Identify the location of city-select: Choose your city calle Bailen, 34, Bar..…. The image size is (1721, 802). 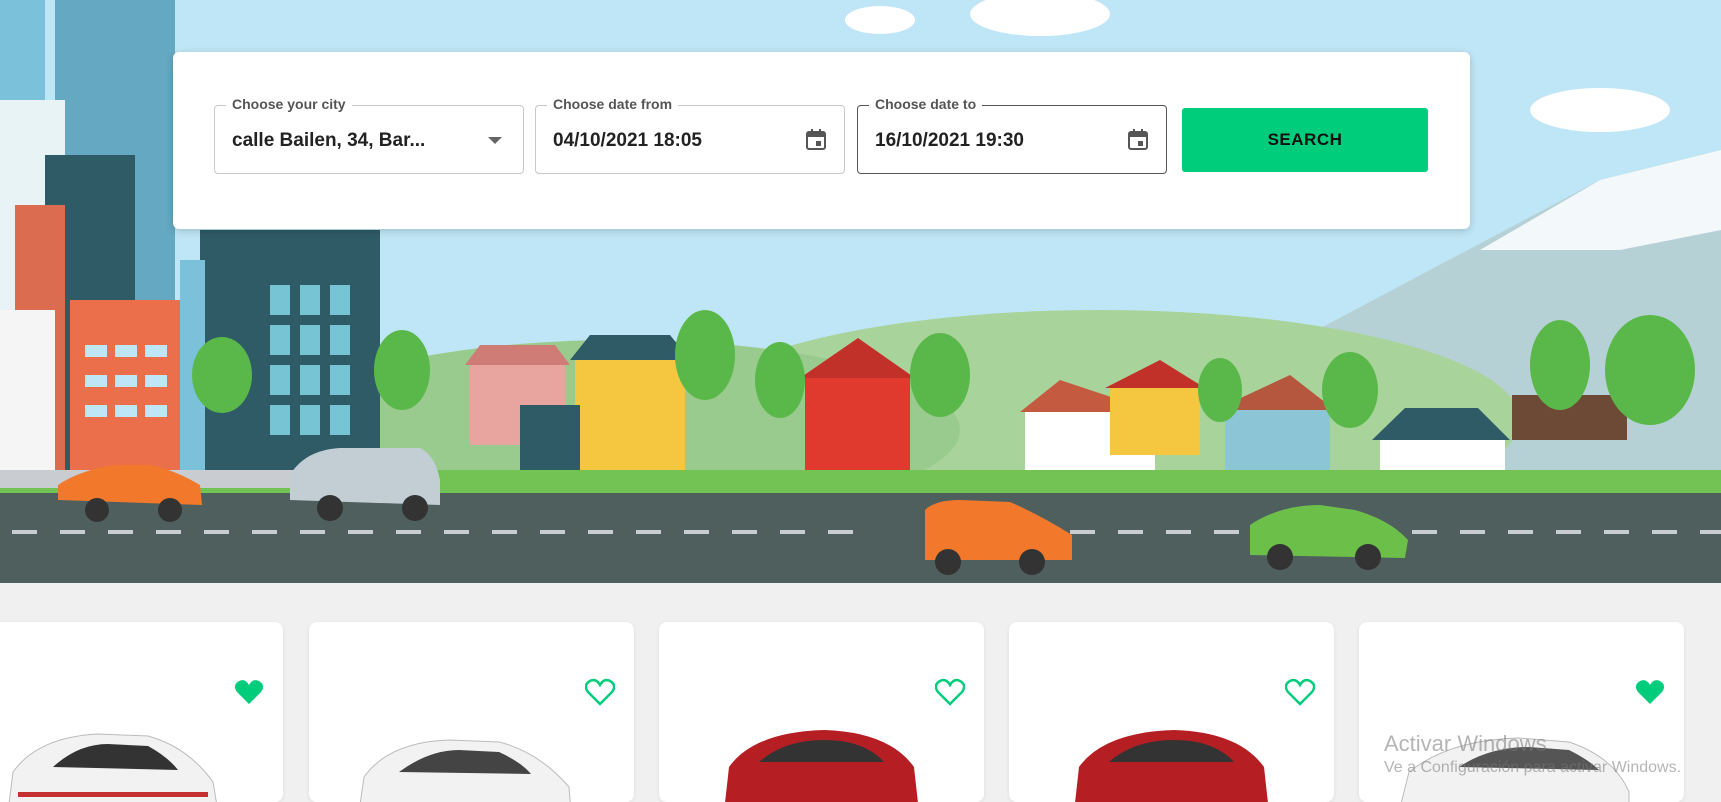
(369, 135).